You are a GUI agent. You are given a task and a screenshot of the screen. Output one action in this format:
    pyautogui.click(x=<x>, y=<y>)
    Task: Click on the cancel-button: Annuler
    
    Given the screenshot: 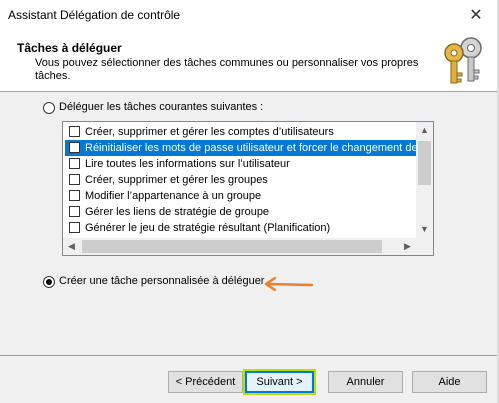 What is the action you would take?
    pyautogui.click(x=365, y=382)
    